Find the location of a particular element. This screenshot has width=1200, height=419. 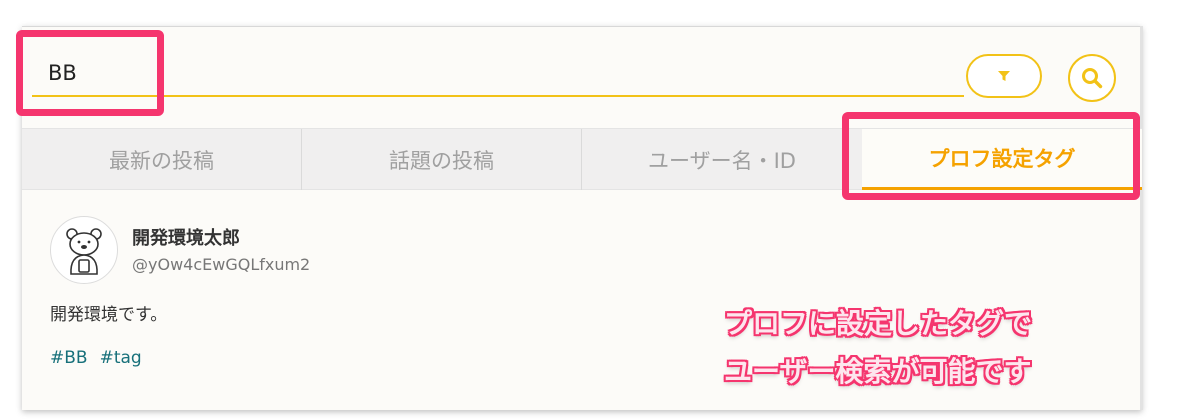

bear-avatar-icon is located at coordinates (84, 251).